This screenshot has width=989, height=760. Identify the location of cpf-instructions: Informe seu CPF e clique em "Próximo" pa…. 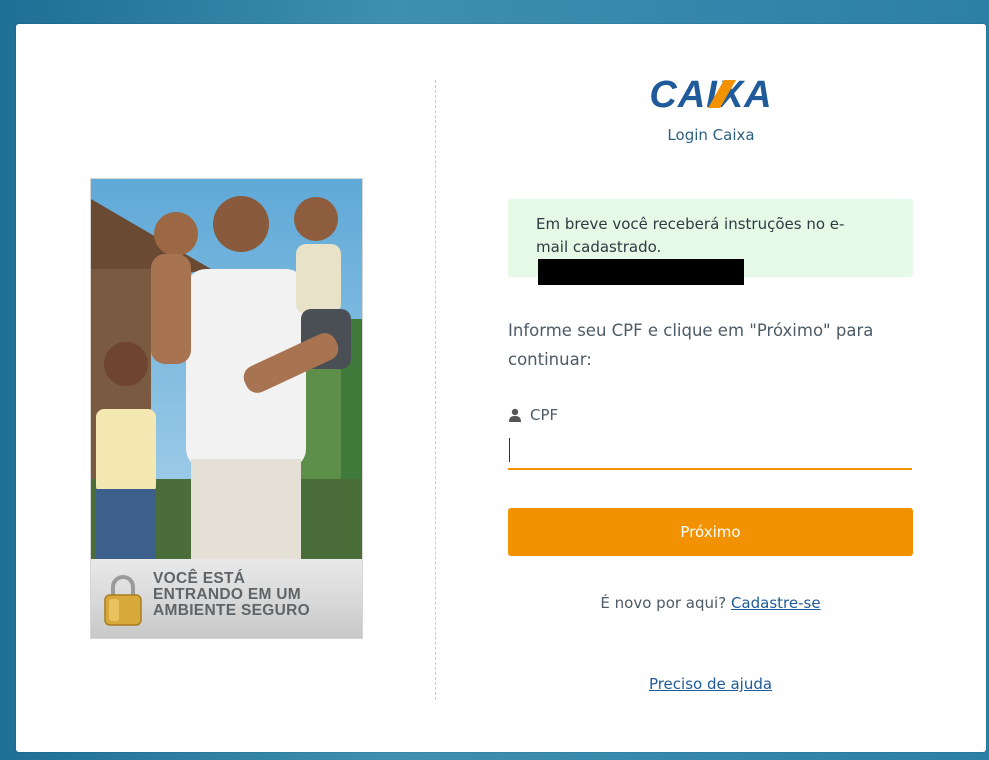
(691, 345).